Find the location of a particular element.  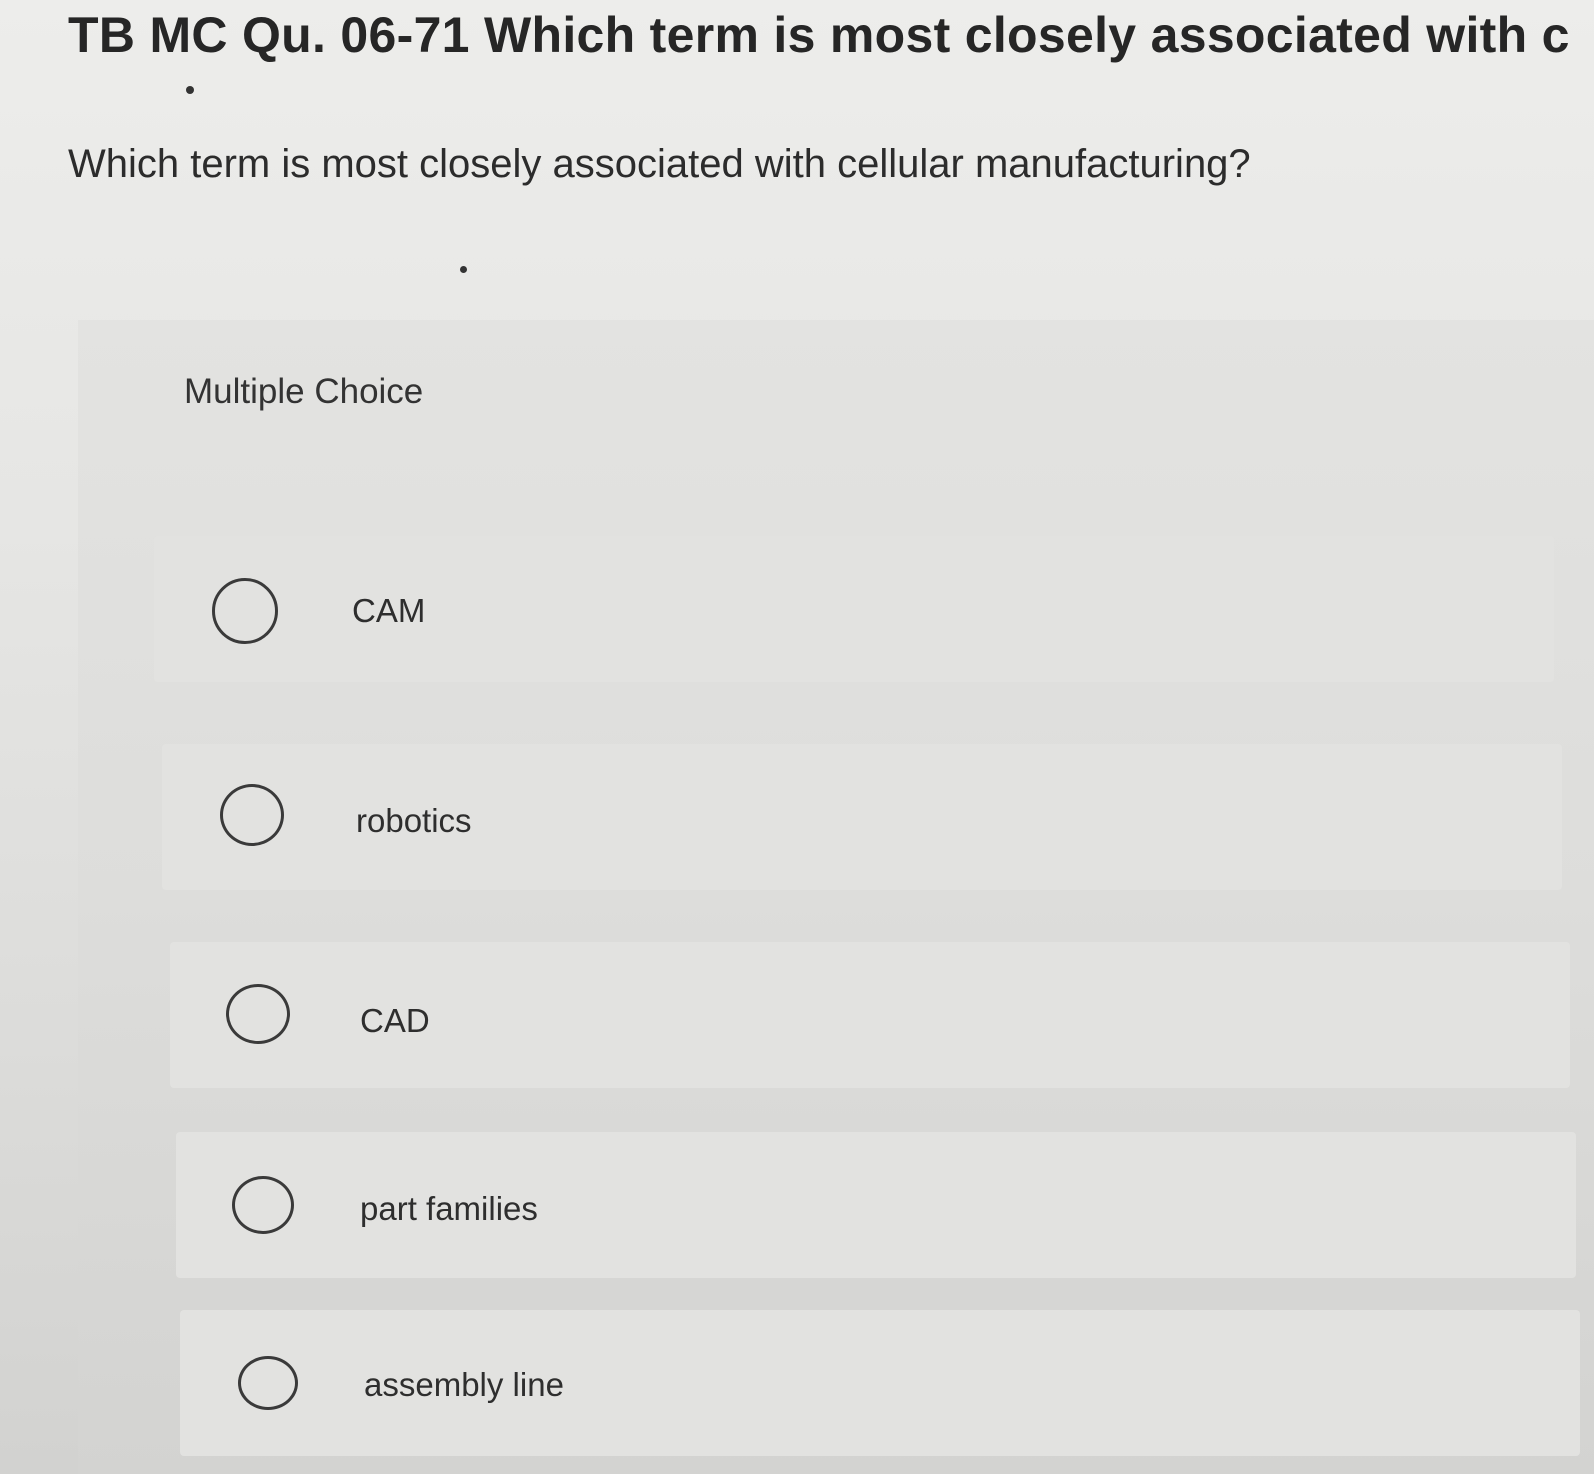

answer-option-label: assembly line is located at coordinates (464, 1384).